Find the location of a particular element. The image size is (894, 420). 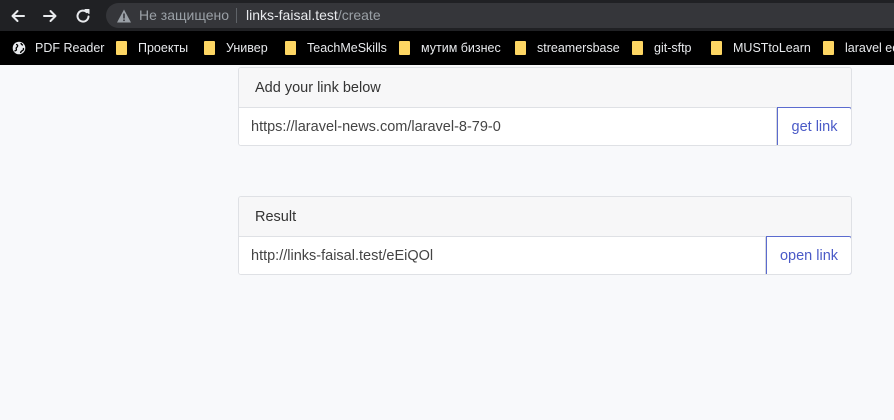

omnibox-divider is located at coordinates (236, 15).